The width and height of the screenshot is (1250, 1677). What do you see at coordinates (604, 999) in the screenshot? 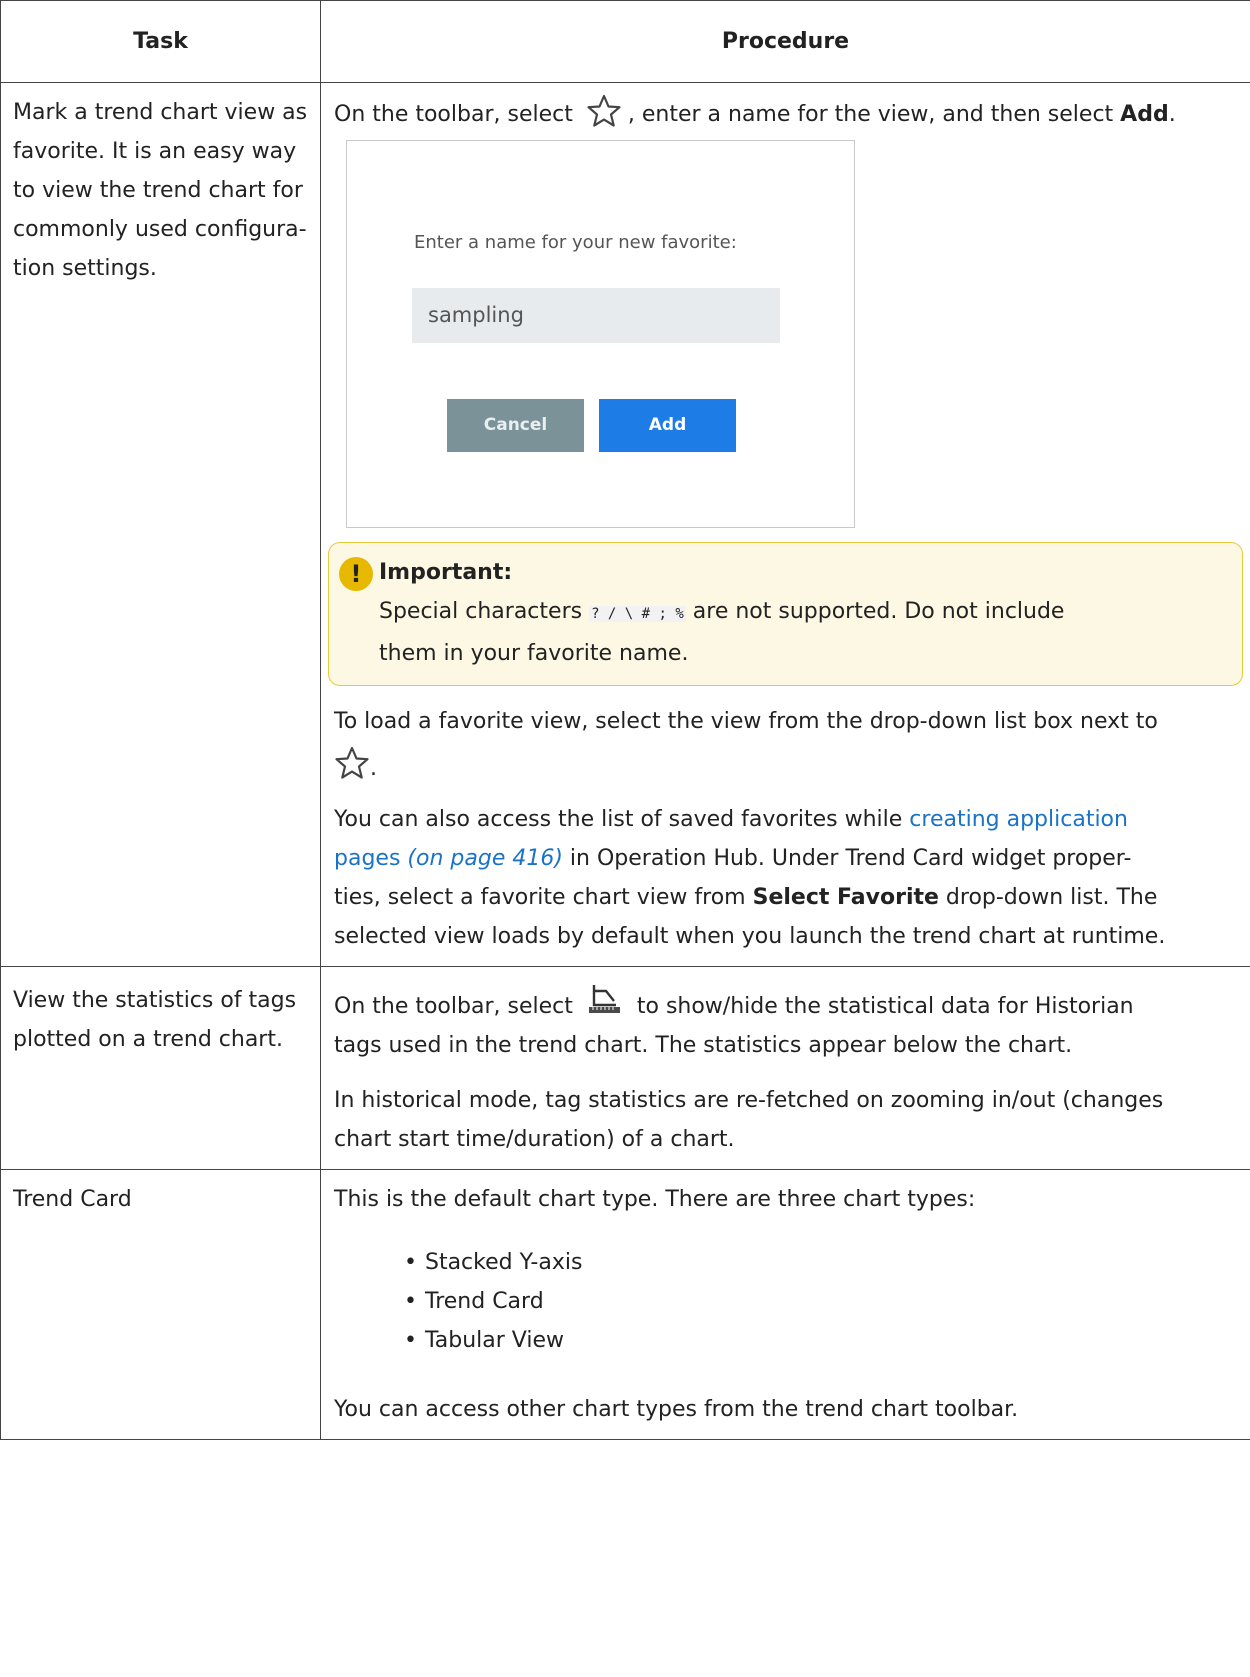
I see `statistics-ruler-icon` at bounding box center [604, 999].